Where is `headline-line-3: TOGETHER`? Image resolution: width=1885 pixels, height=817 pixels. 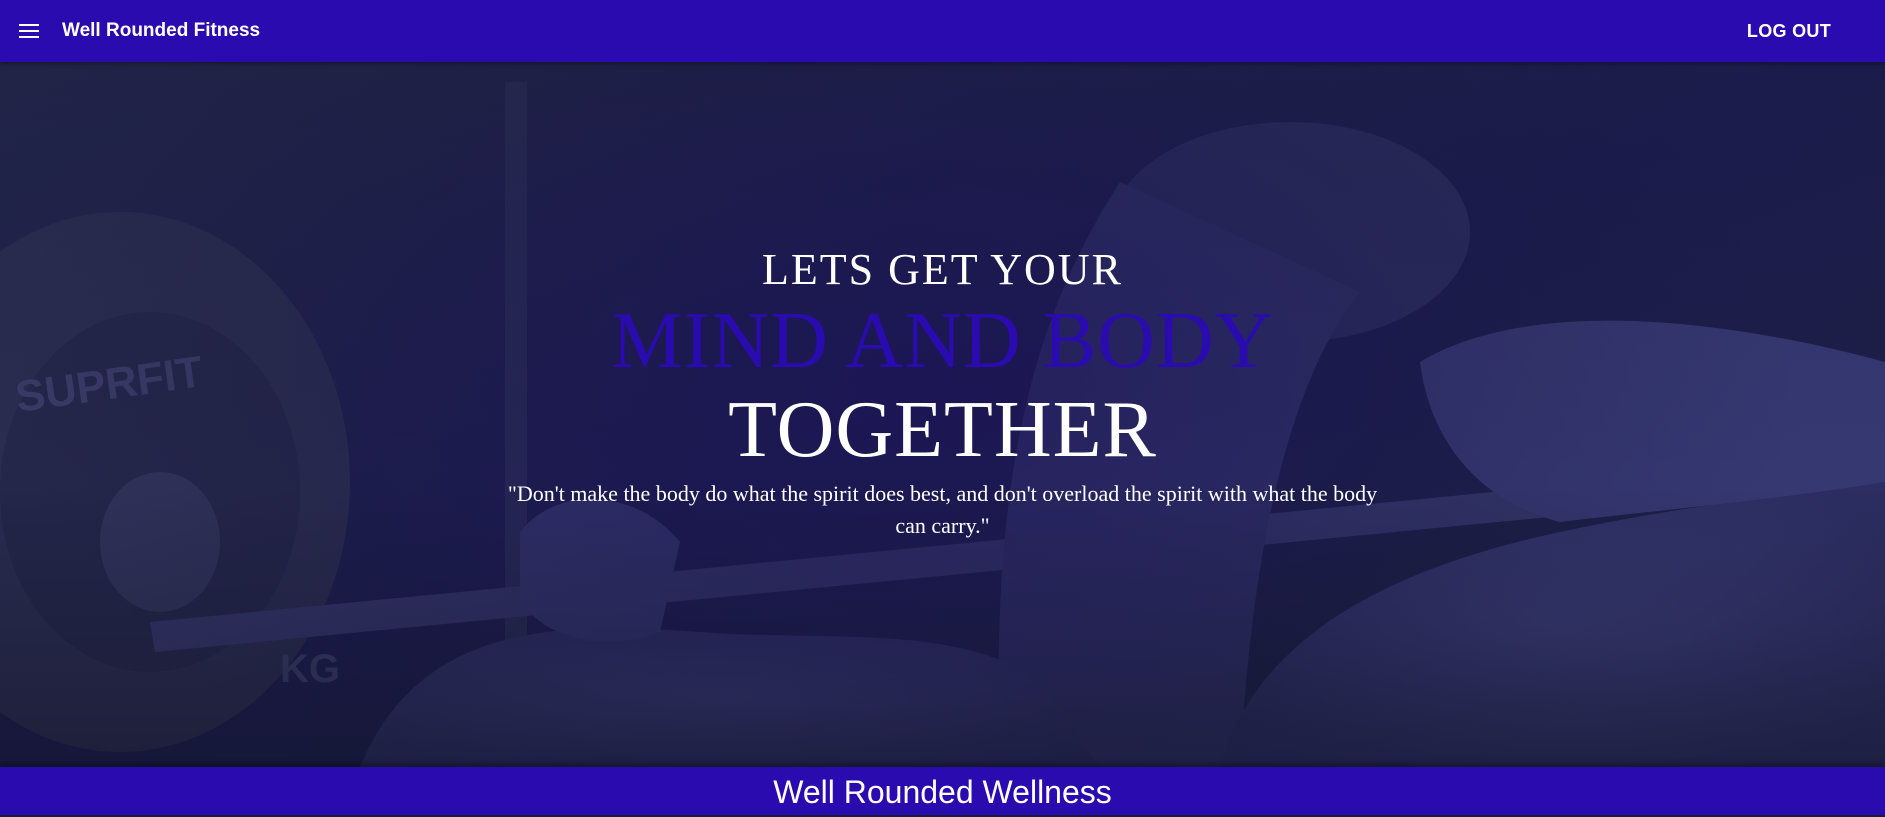
headline-line-3: TOGETHER is located at coordinates (942, 430).